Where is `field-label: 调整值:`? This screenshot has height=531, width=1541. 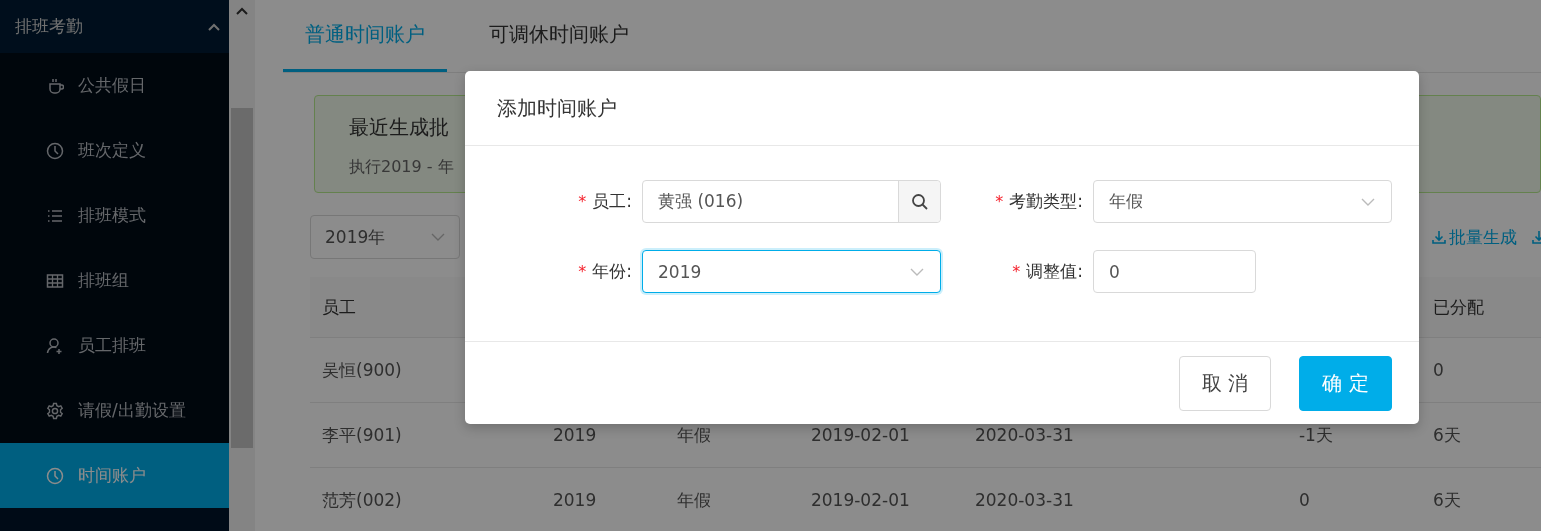 field-label: 调整值: is located at coordinates (1054, 271).